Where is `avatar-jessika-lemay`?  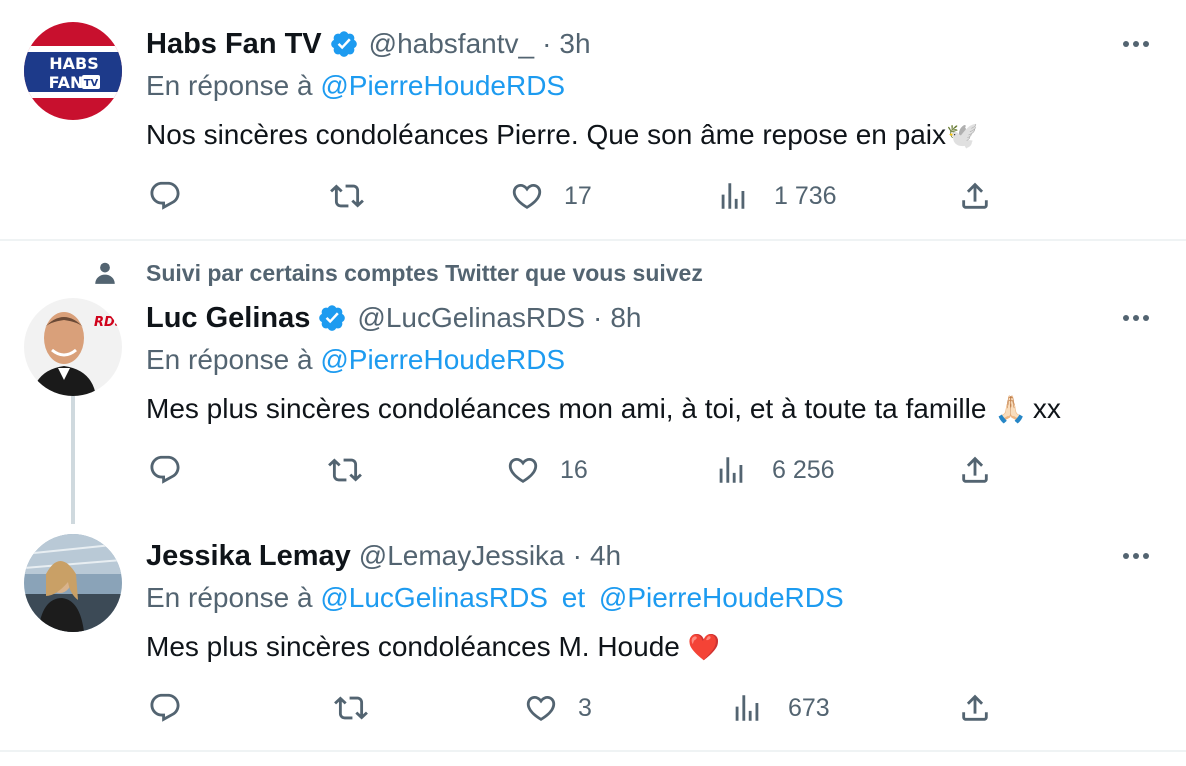
avatar-jessika-lemay is located at coordinates (73, 583).